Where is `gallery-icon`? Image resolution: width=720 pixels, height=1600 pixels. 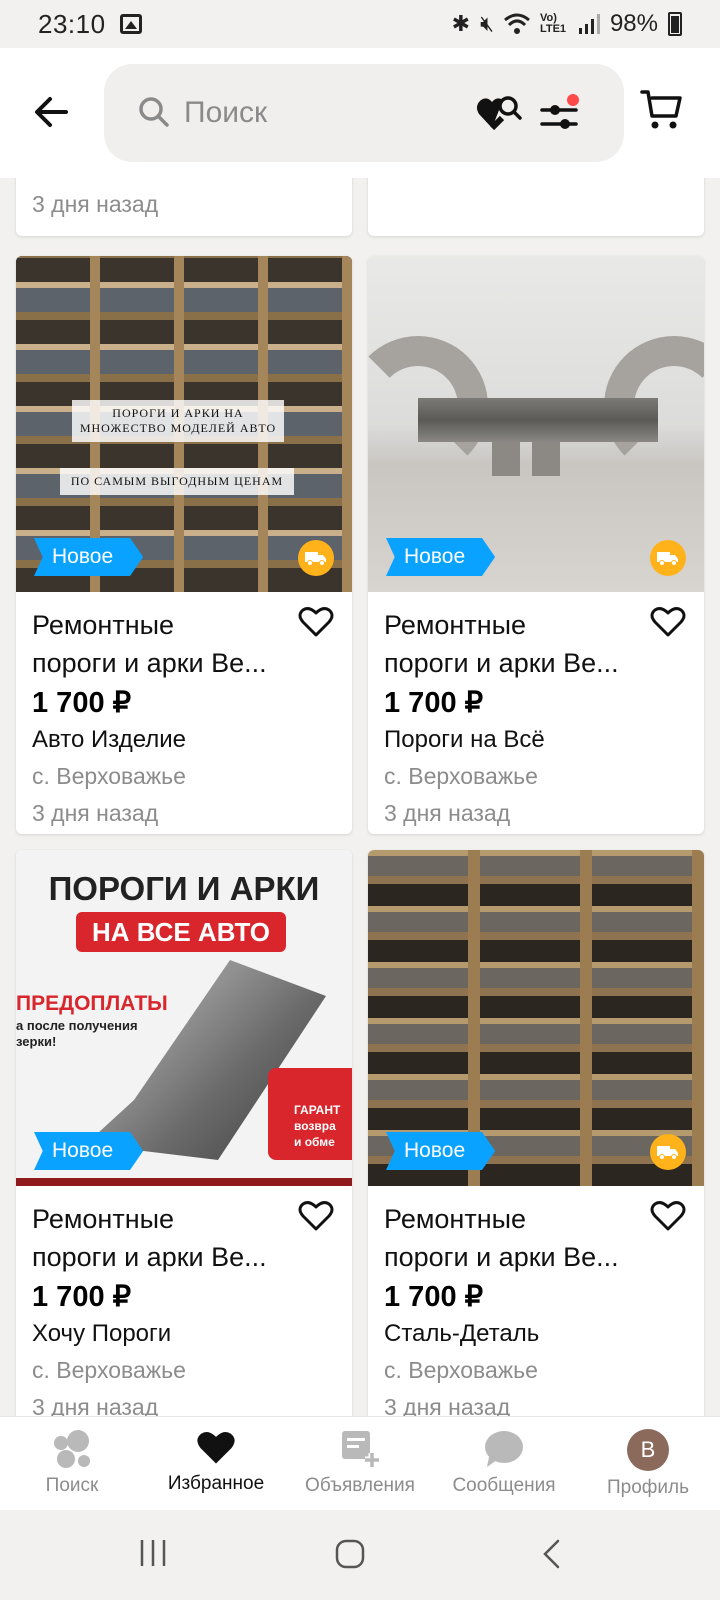 gallery-icon is located at coordinates (130, 24).